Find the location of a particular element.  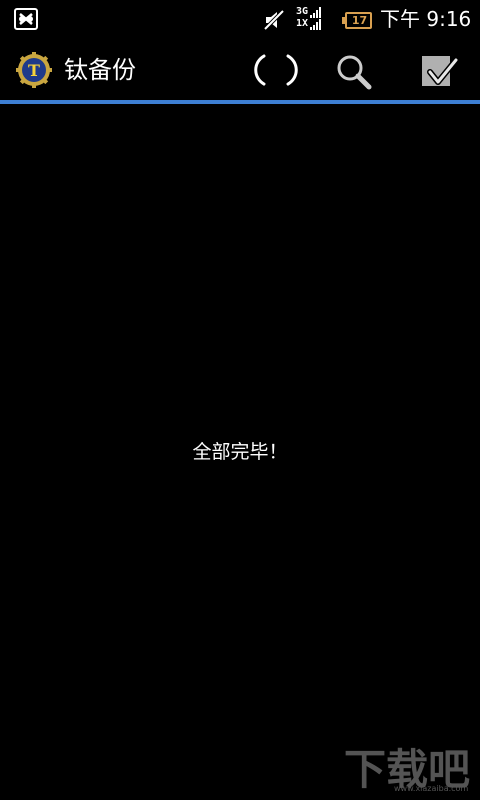

battery-icon: 17 is located at coordinates (357, 20).